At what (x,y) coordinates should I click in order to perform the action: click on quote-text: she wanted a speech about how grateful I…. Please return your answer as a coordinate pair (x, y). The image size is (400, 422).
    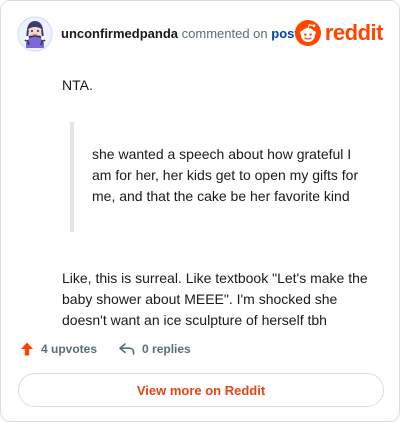
    Looking at the image, I should click on (225, 175).